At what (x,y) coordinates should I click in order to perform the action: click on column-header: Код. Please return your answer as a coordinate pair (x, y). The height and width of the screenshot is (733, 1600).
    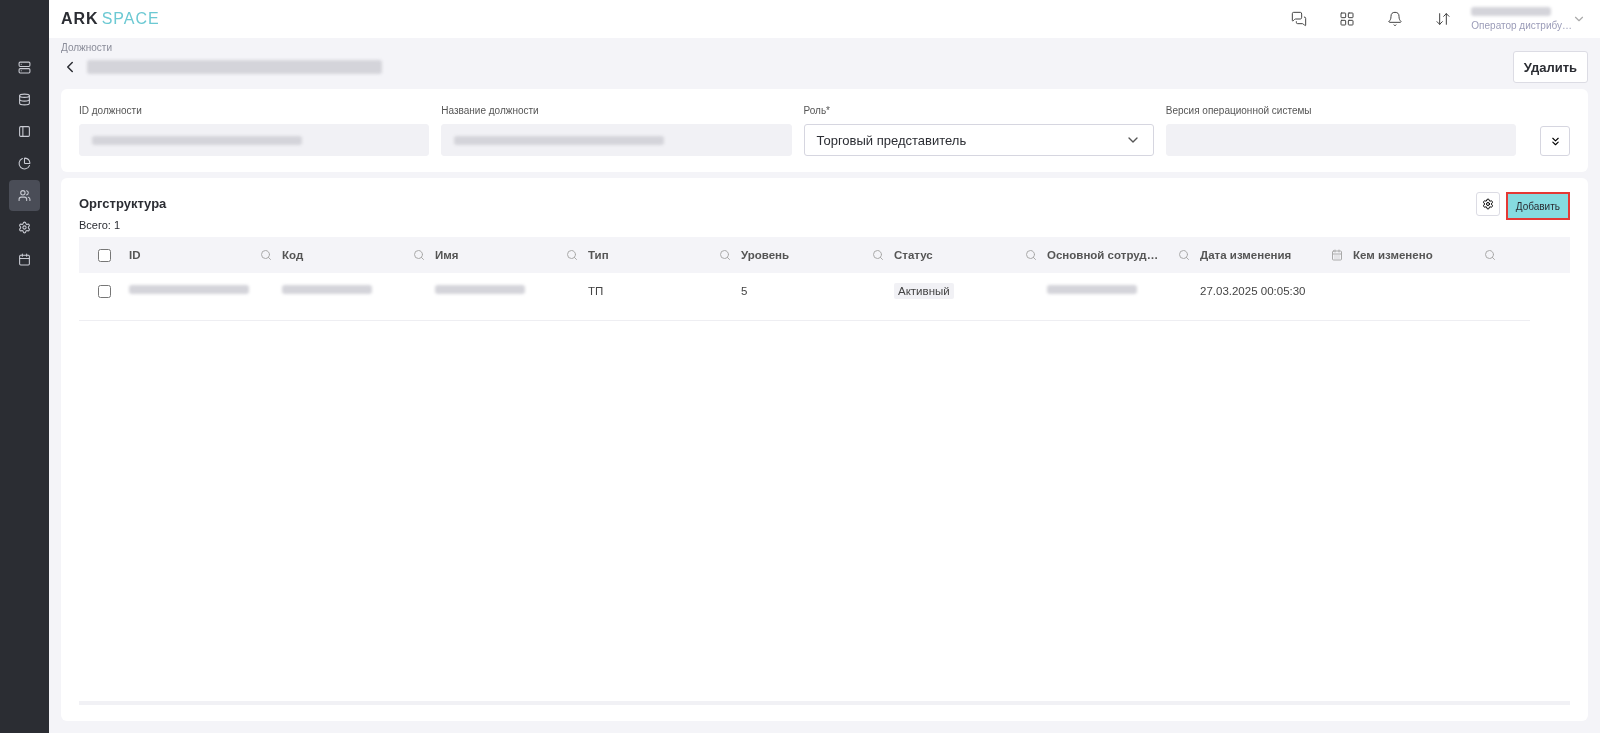
    Looking at the image, I should click on (293, 255).